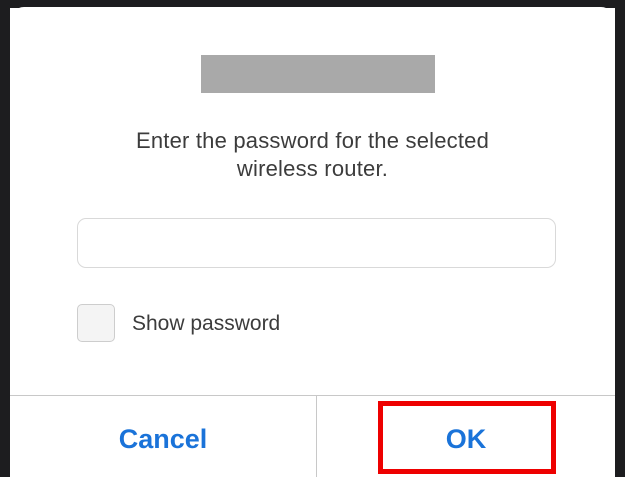  I want to click on background-edge-right, so click(620, 238).